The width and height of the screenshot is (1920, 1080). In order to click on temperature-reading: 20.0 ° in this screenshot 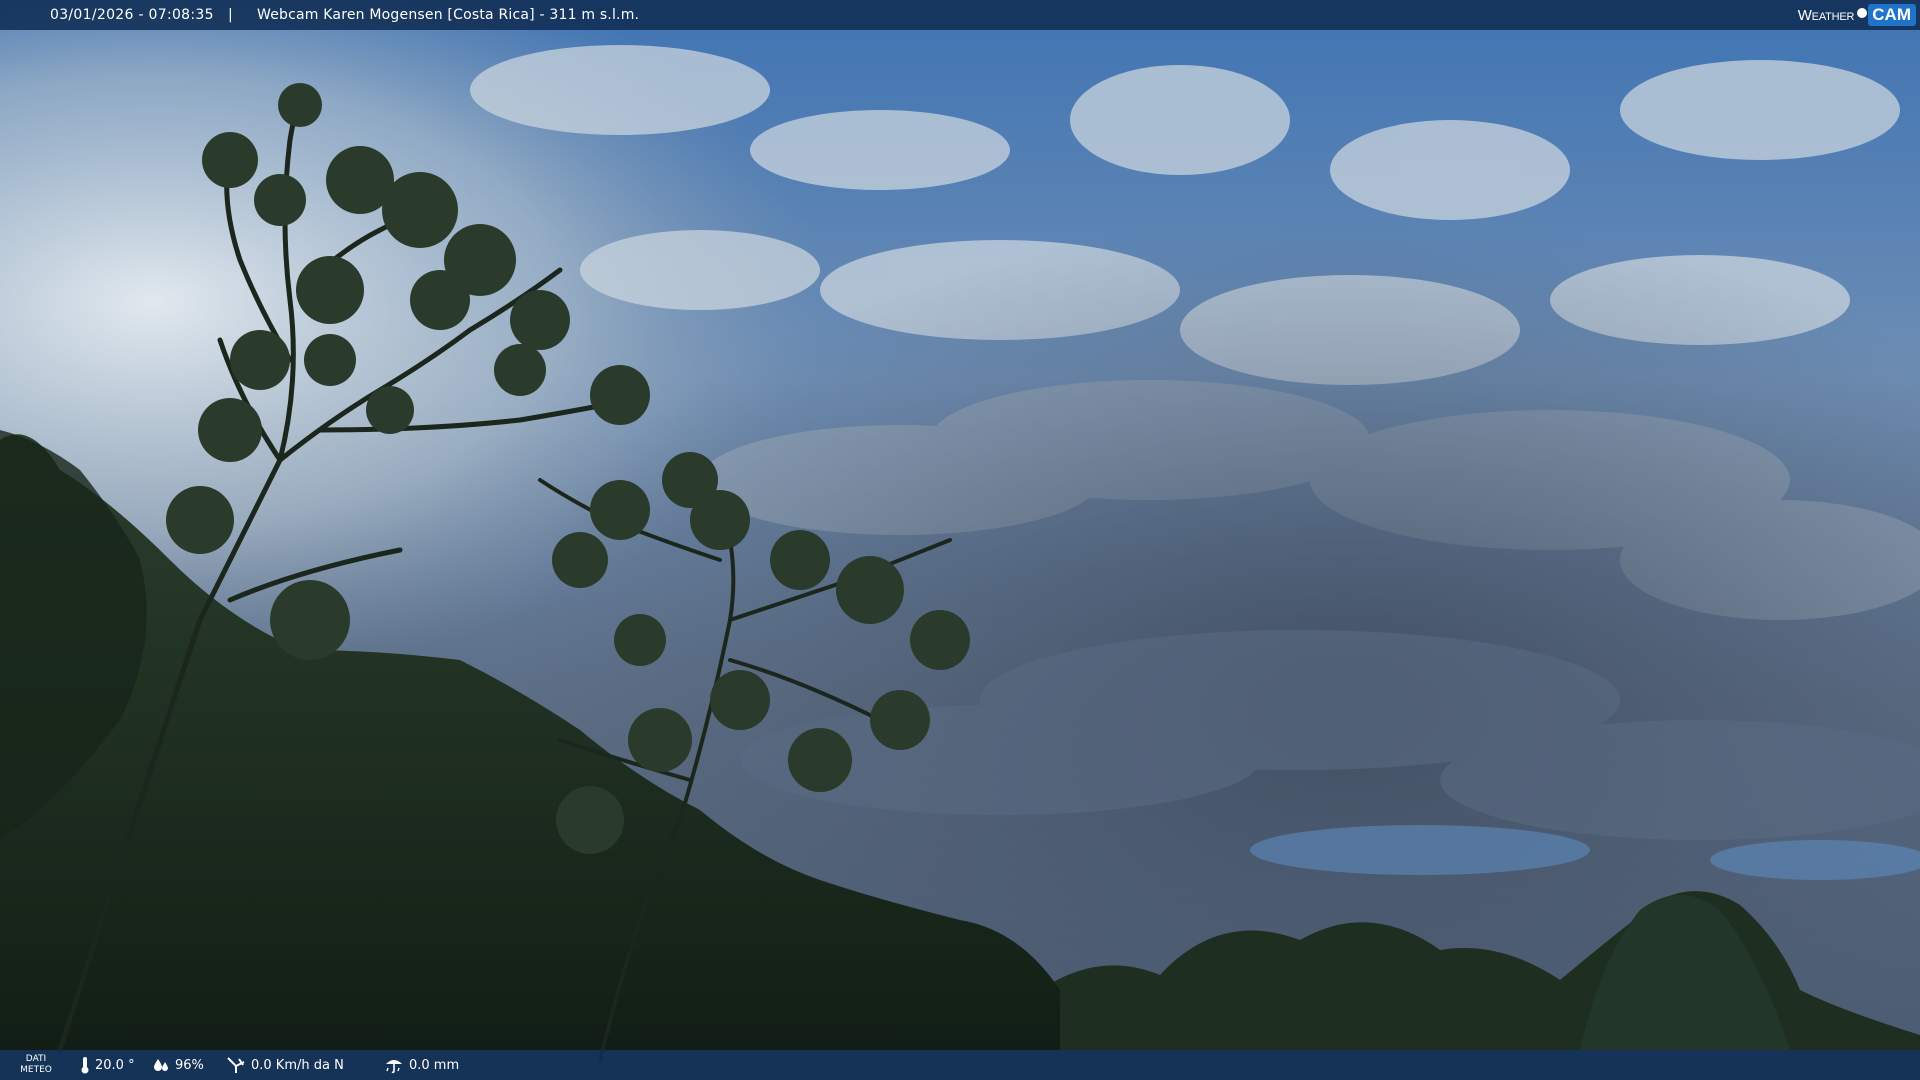, I will do `click(107, 1065)`.